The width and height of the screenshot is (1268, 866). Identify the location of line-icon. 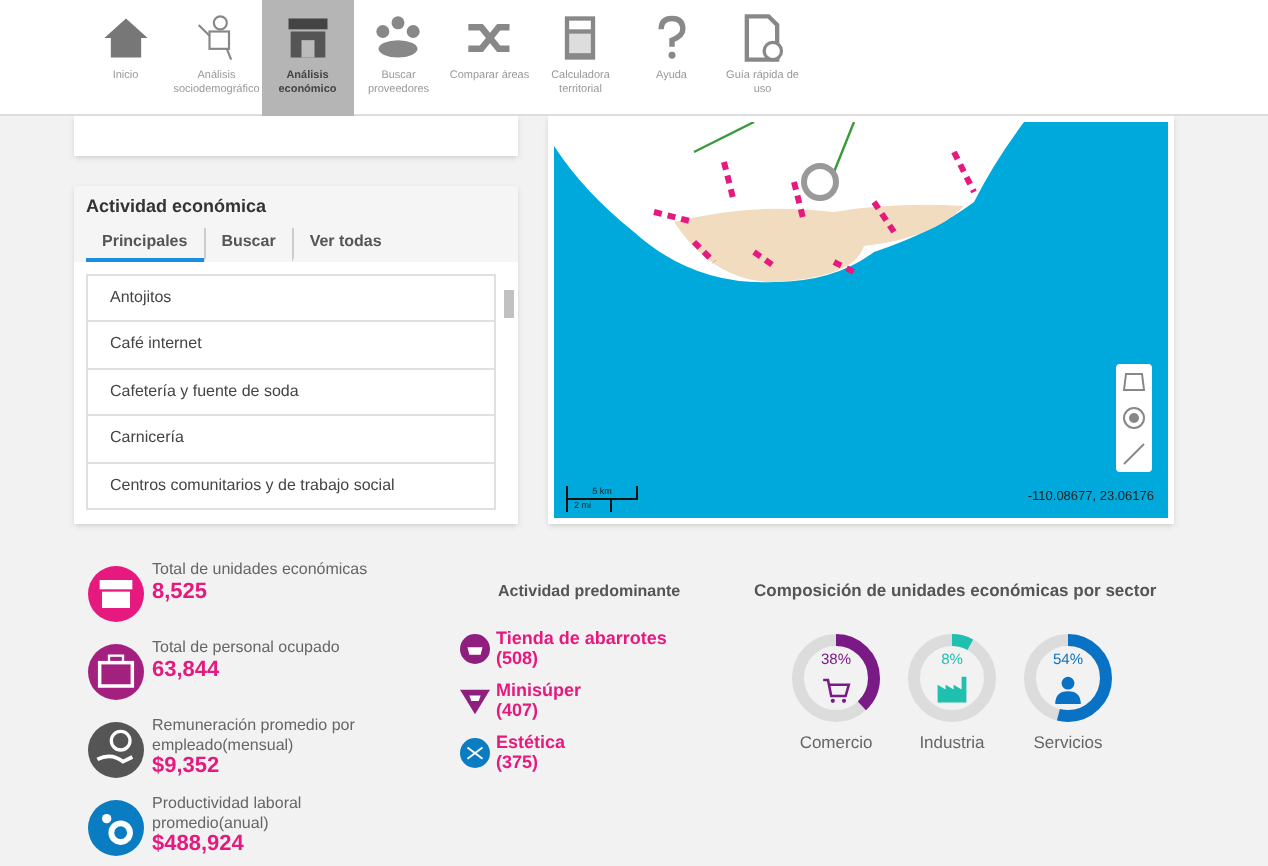
(1134, 454).